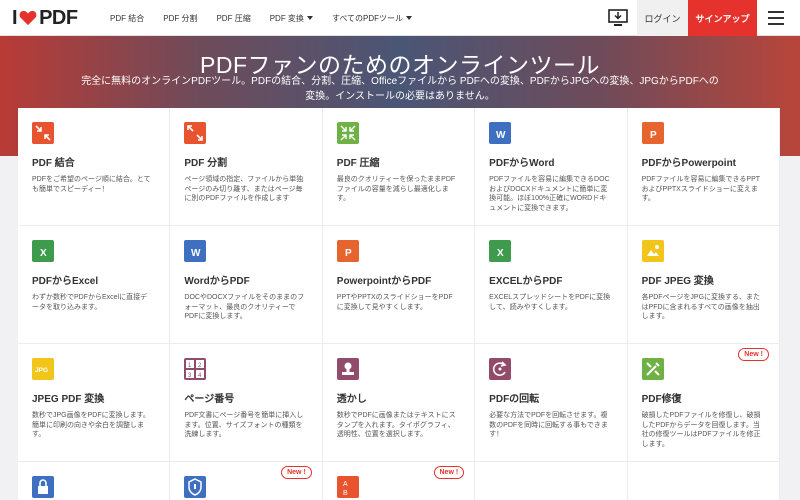 The height and width of the screenshot is (500, 800). I want to click on tool-title: PDF JPEG 変換, so click(677, 281).